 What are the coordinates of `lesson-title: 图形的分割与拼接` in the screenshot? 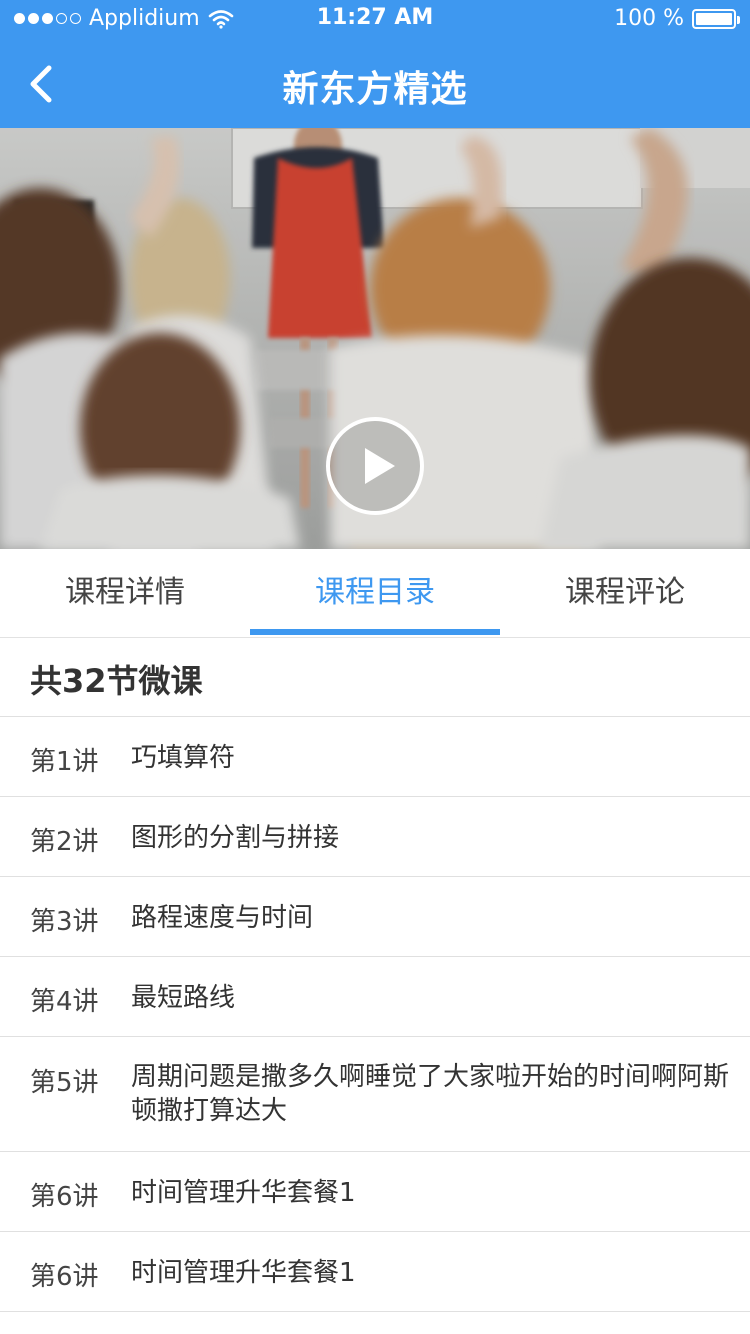 It's located at (235, 838).